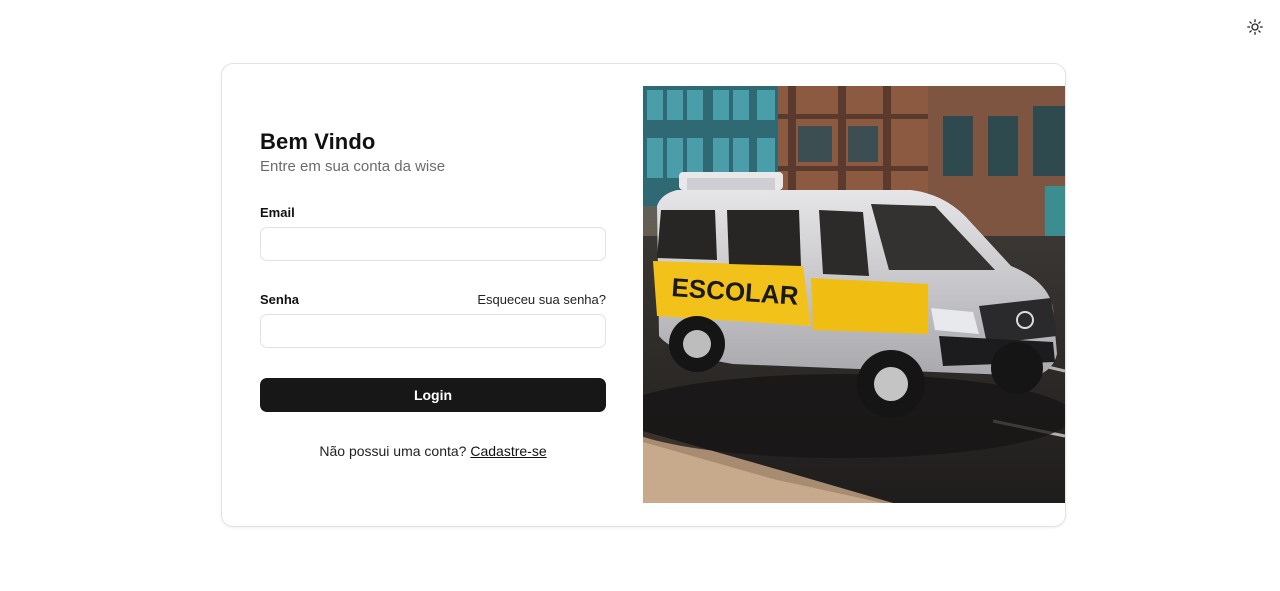  I want to click on password-field, so click(433, 331).